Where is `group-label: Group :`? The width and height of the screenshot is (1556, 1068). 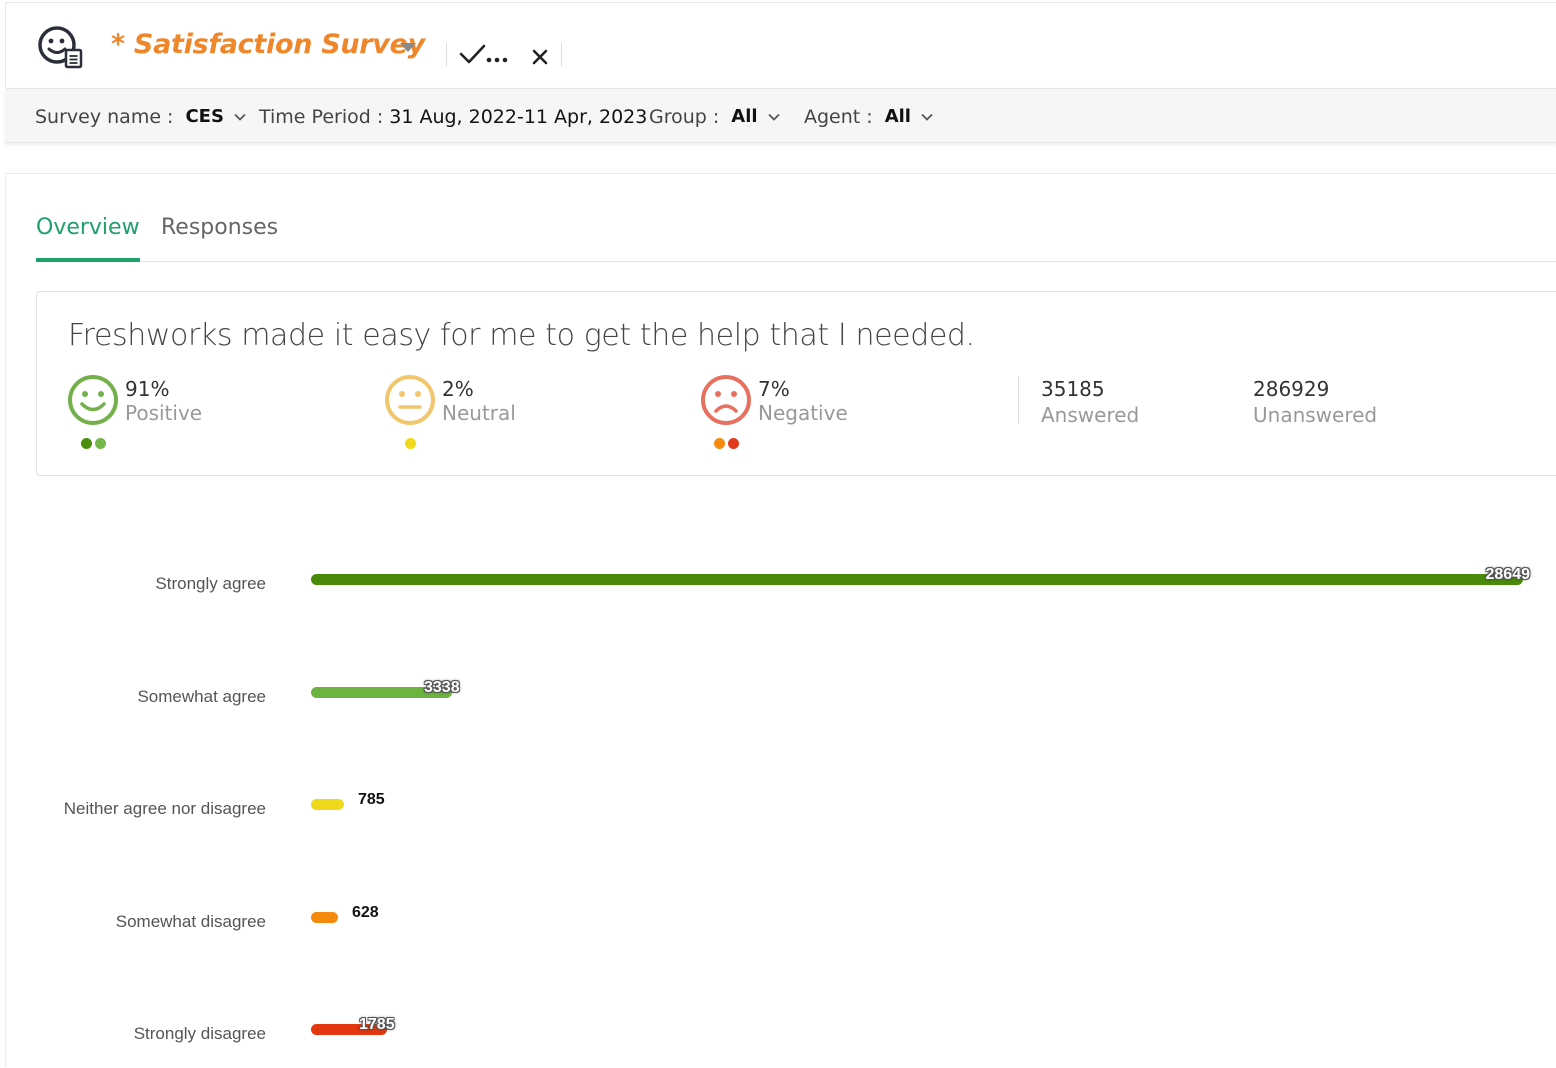
group-label: Group : is located at coordinates (684, 116).